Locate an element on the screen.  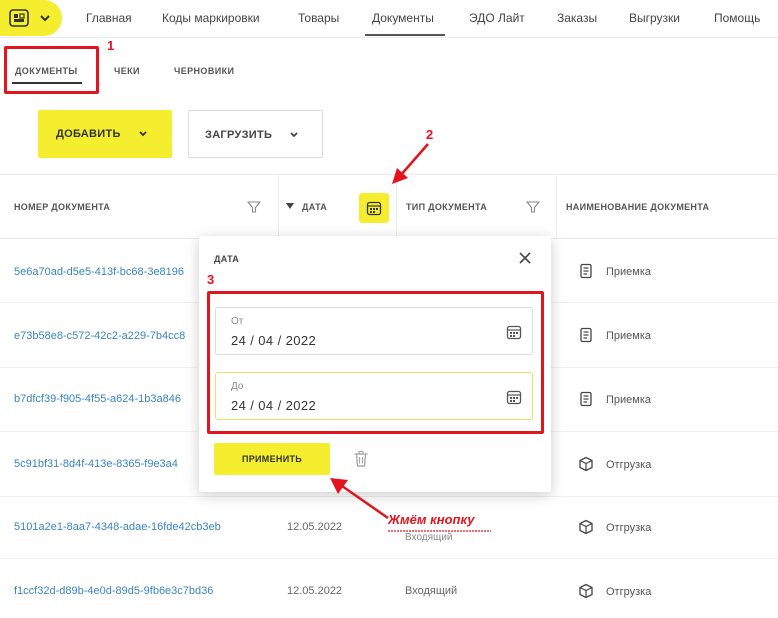
tab-drafts: ЧЕРНОВИКИ is located at coordinates (204, 71).